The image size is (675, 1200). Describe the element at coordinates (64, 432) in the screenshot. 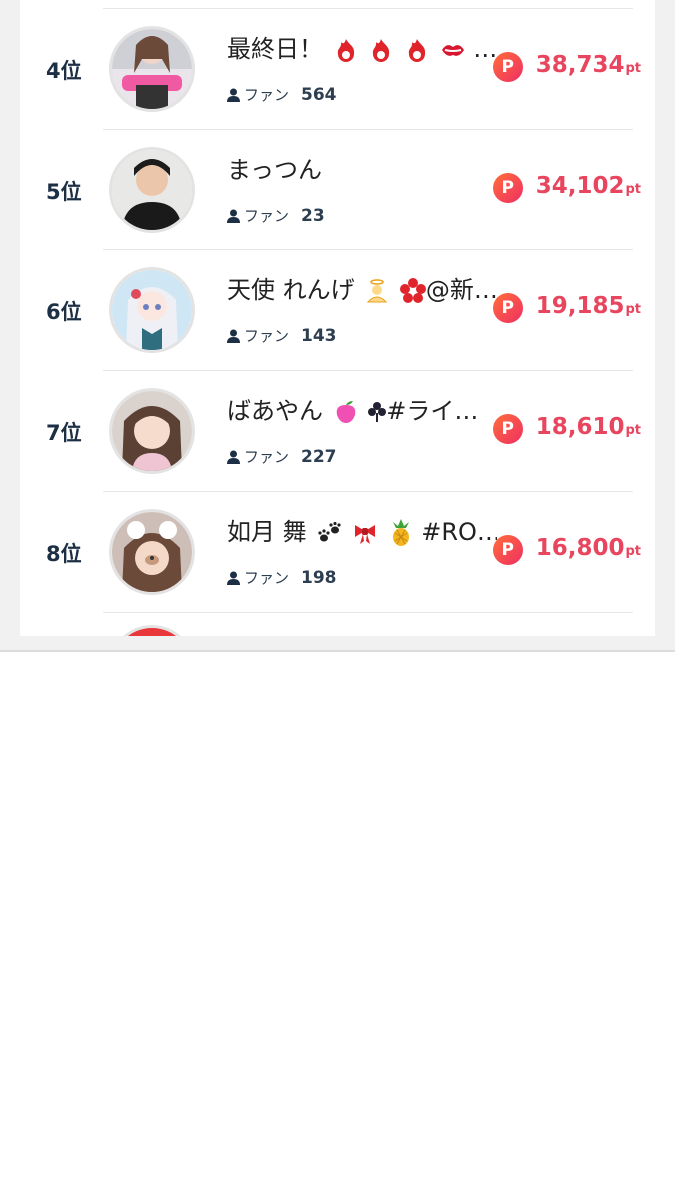

I see `rank-label: 7位` at that location.